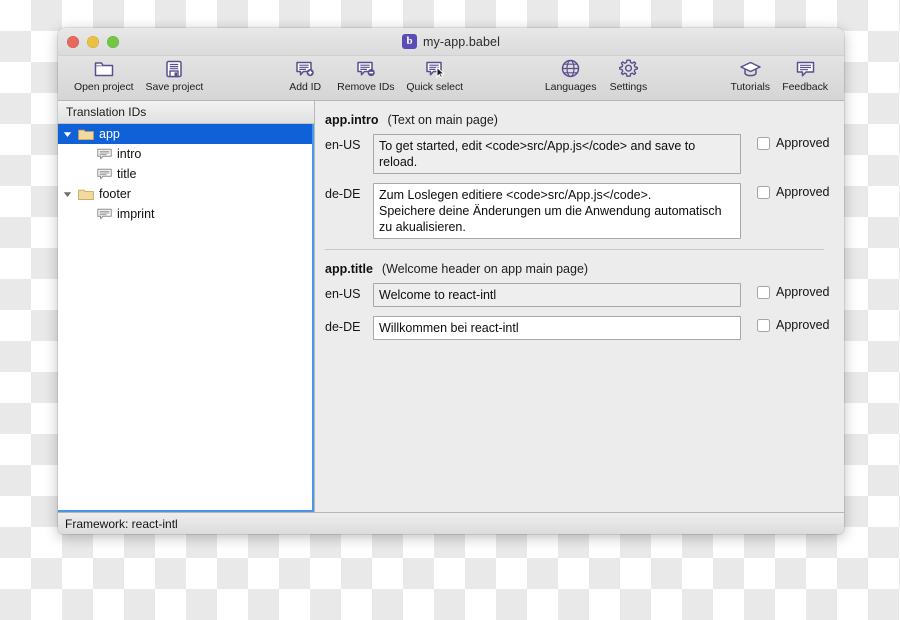  I want to click on add-id-label: Add ID, so click(305, 87).